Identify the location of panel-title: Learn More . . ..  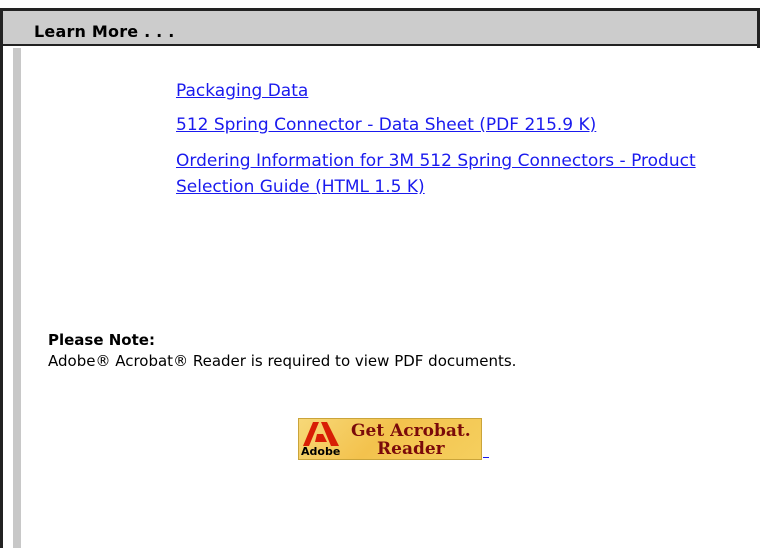
(104, 31).